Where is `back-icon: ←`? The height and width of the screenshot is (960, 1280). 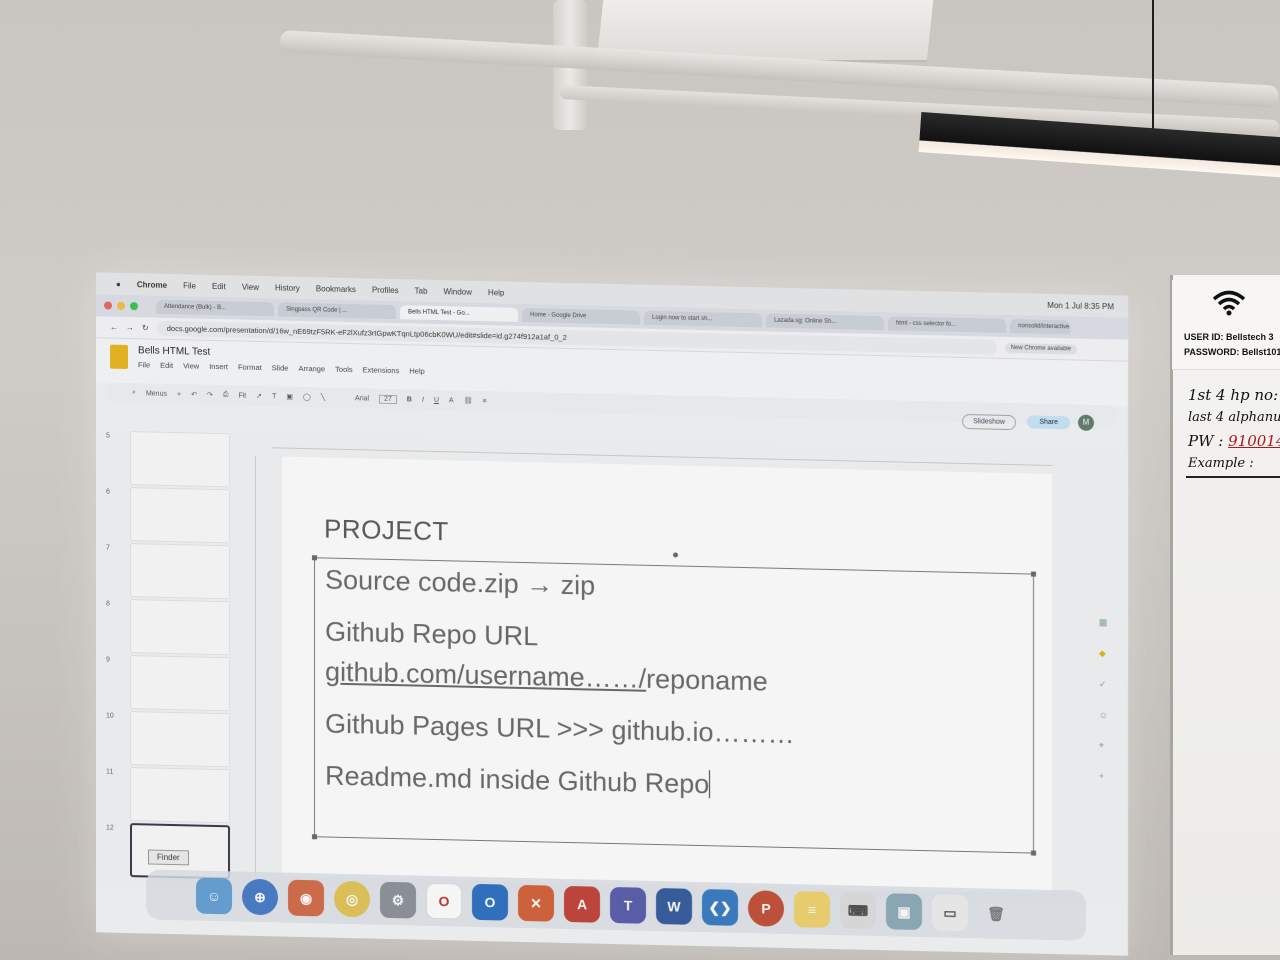
back-icon: ← is located at coordinates (114, 327).